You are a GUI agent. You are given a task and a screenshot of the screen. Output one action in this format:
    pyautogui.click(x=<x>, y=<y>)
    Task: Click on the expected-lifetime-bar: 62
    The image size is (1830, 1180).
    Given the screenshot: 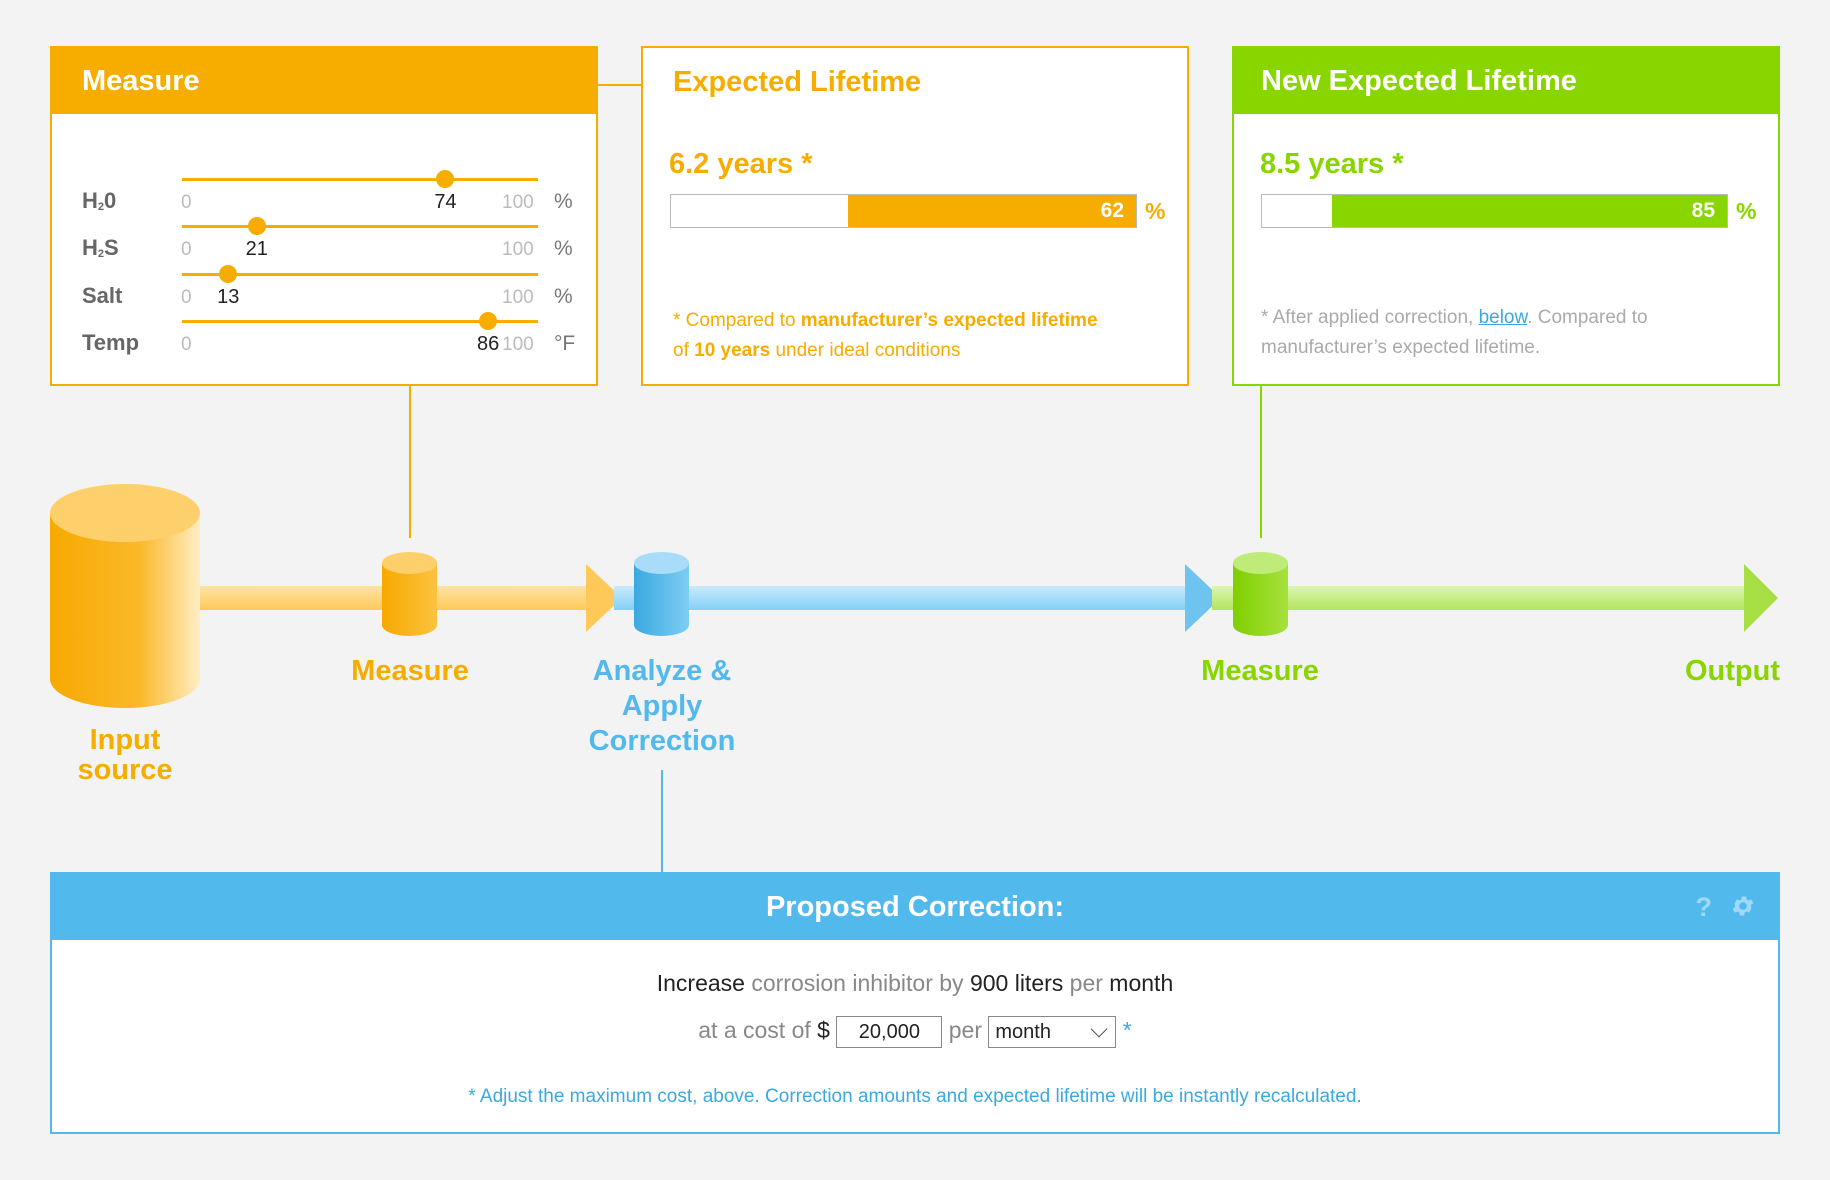 What is the action you would take?
    pyautogui.click(x=903, y=211)
    